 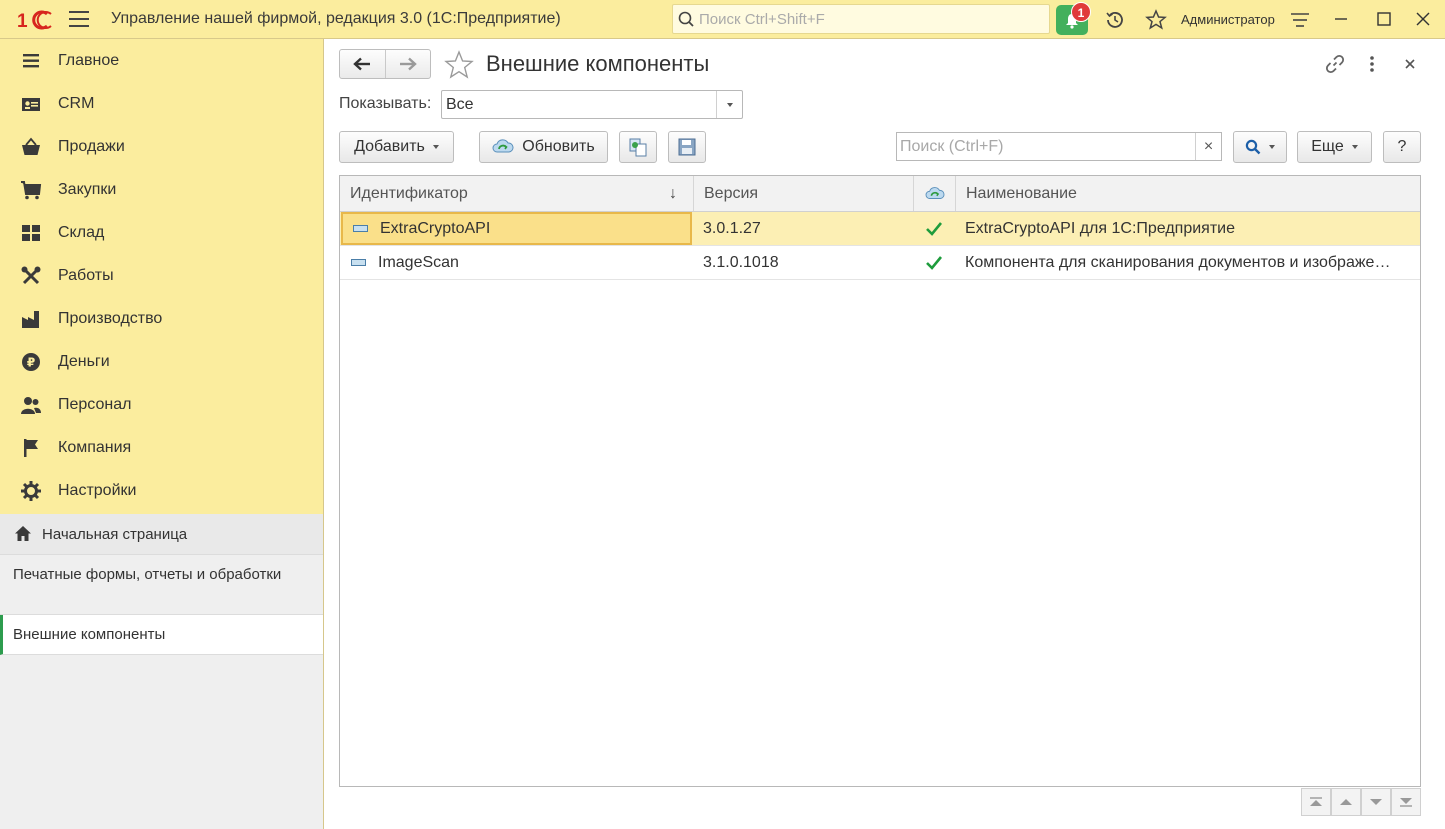 What do you see at coordinates (22, 21) in the screenshot?
I see `svg-text: 1` at bounding box center [22, 21].